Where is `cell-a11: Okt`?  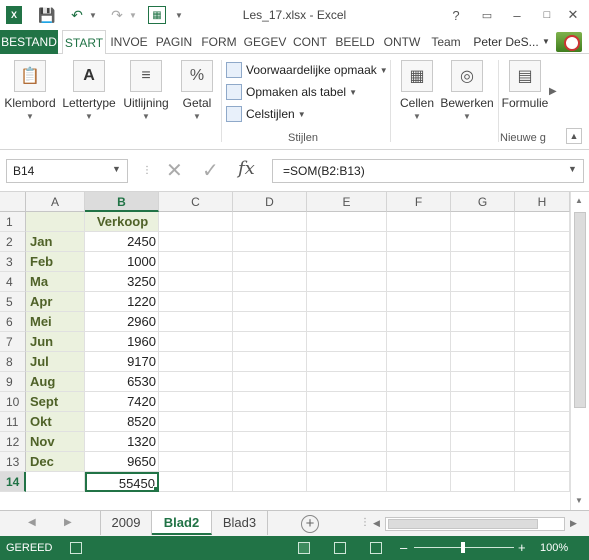 cell-a11: Okt is located at coordinates (55, 422).